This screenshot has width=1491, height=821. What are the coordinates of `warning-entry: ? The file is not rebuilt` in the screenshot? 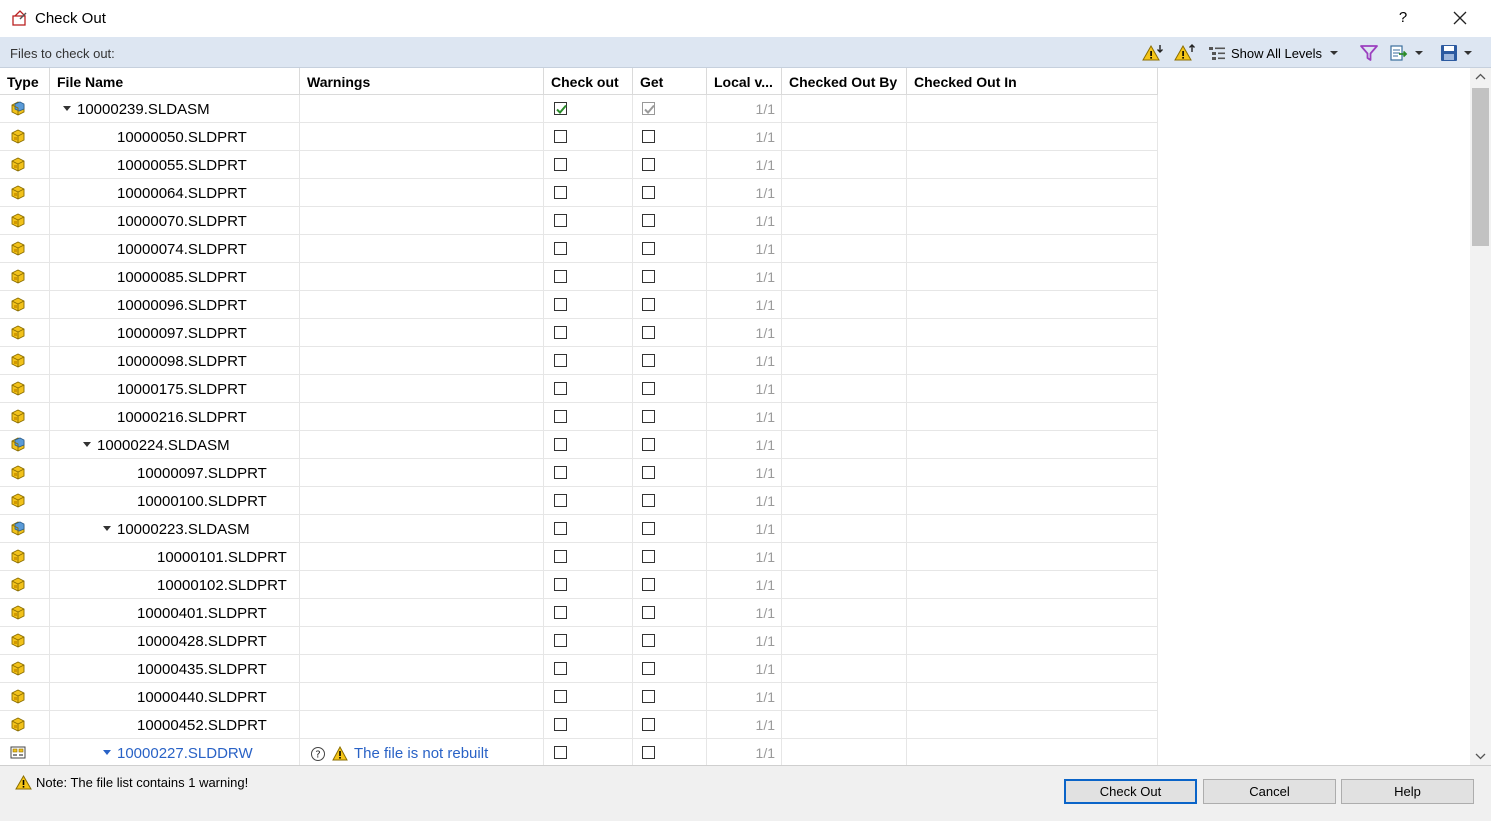 It's located at (399, 753).